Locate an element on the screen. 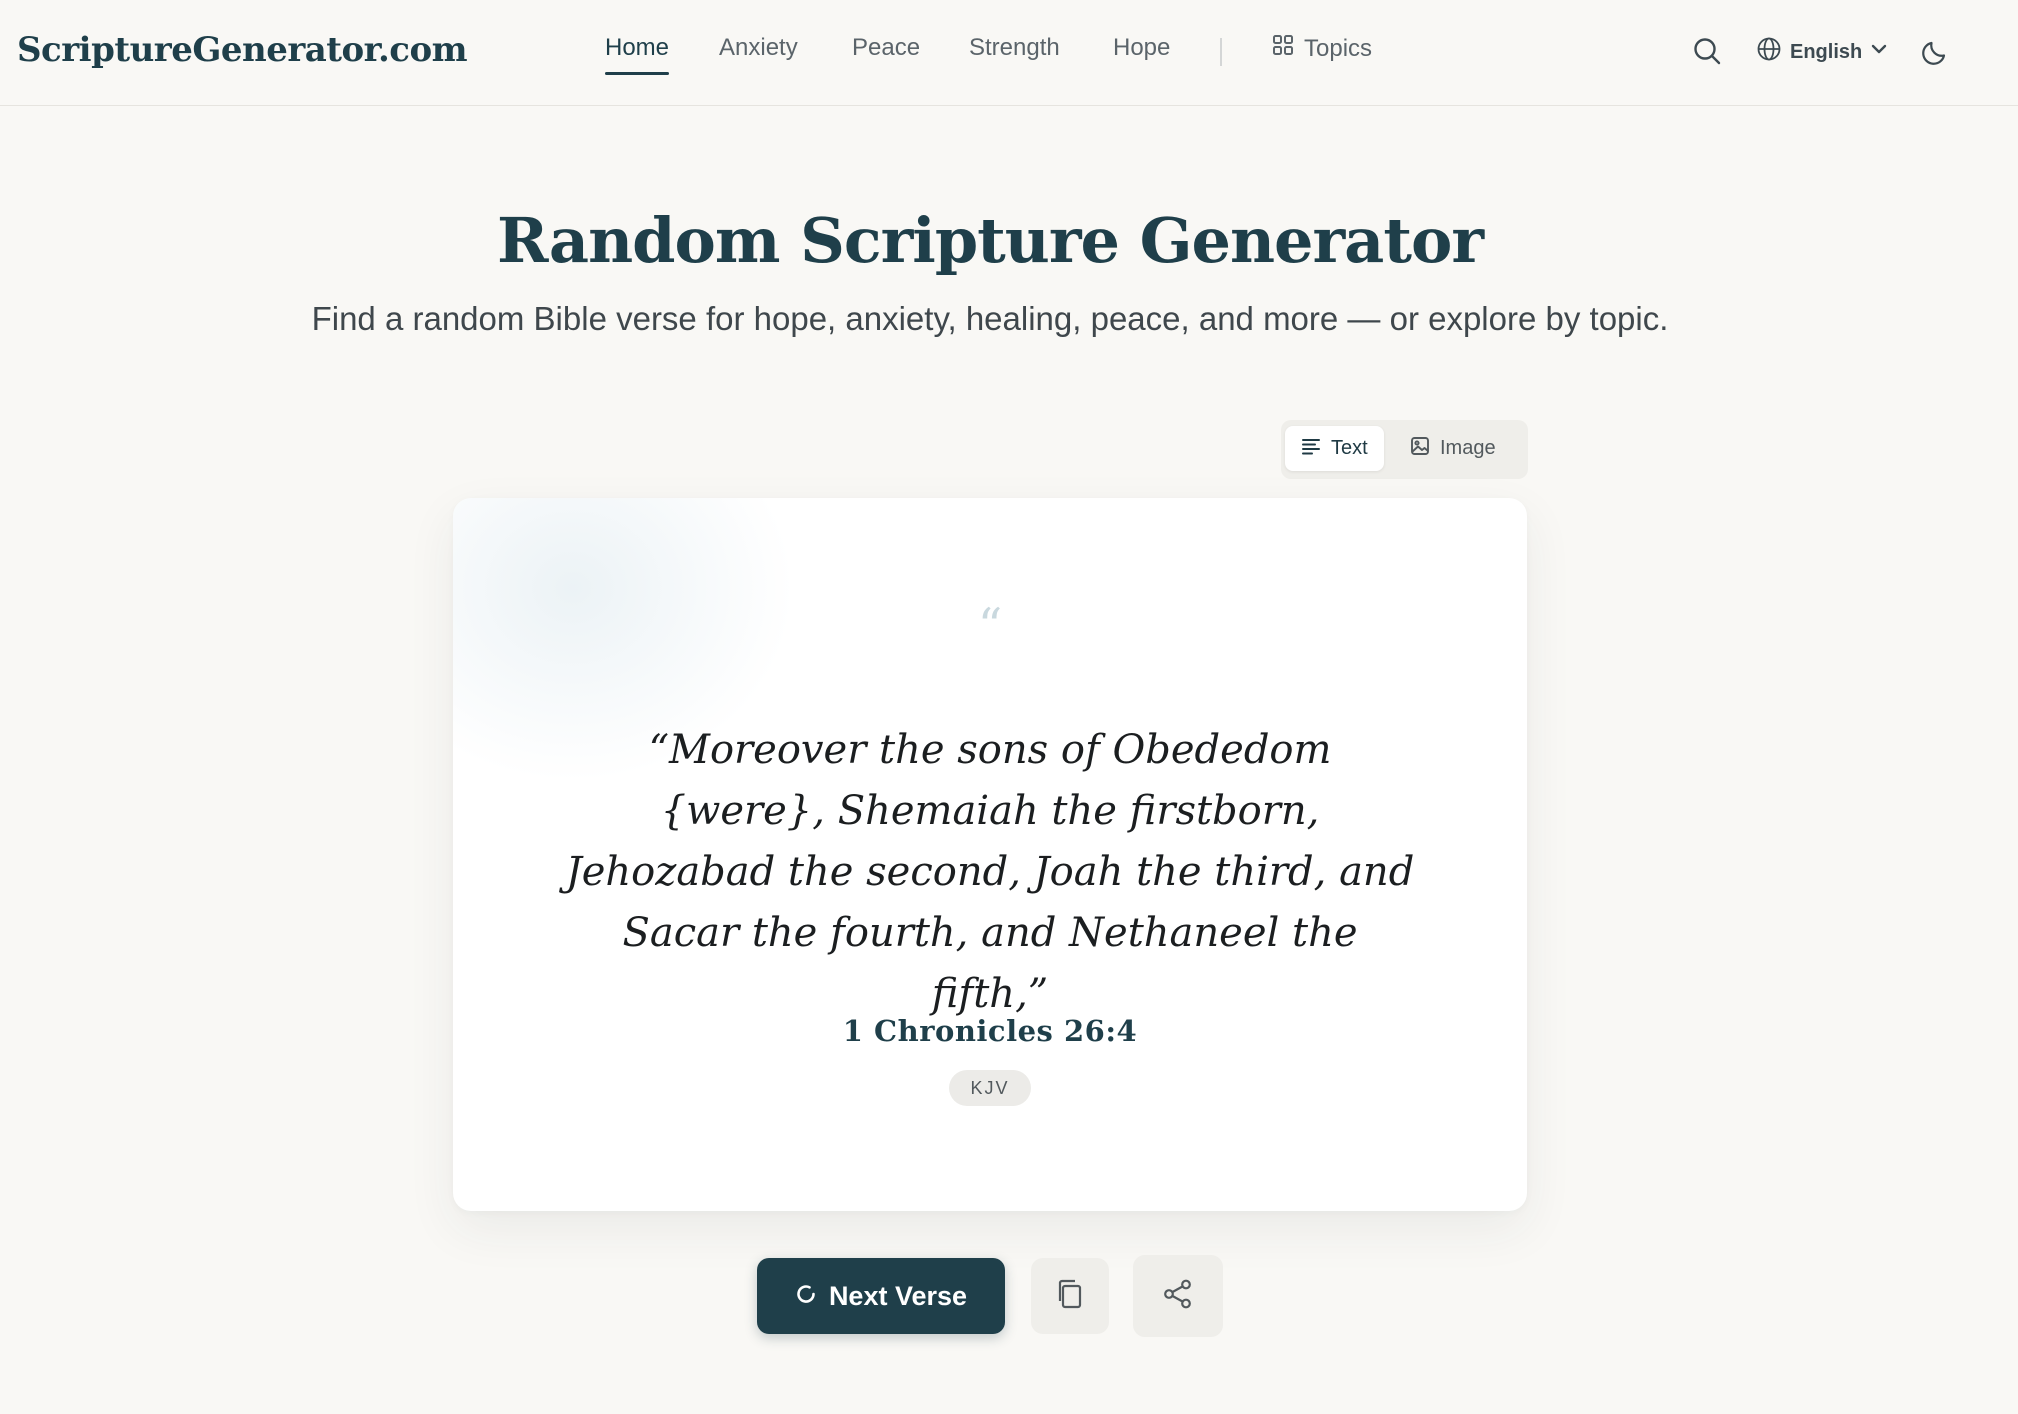 This screenshot has height=1414, width=2018. version-badge: KJV is located at coordinates (990, 1088).